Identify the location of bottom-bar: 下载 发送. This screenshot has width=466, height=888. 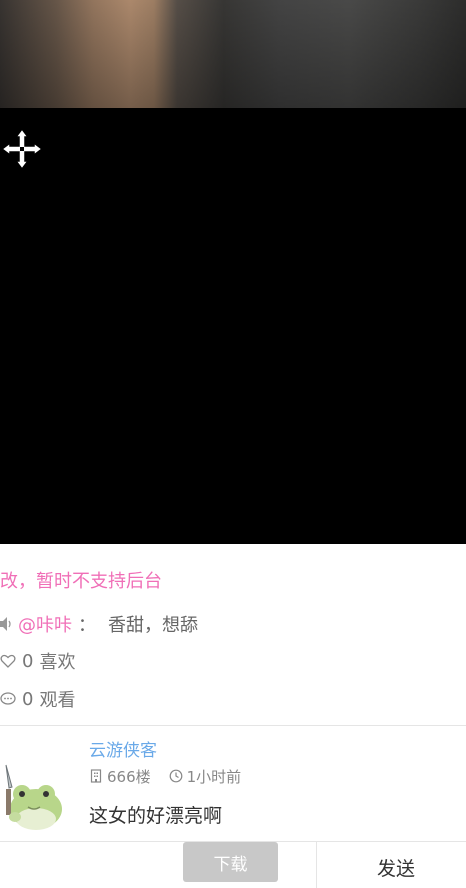
(233, 864).